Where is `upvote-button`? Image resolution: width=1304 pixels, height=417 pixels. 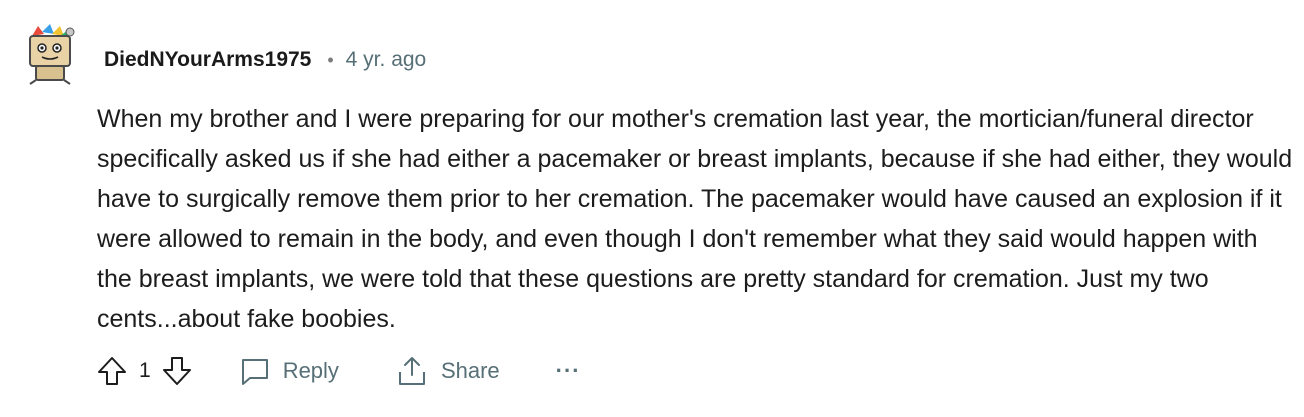
upvote-button is located at coordinates (112, 371).